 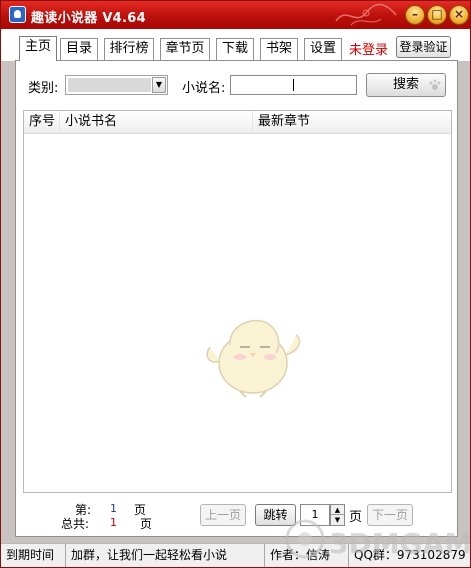 What do you see at coordinates (17, 14) in the screenshot?
I see `app-logo-icon` at bounding box center [17, 14].